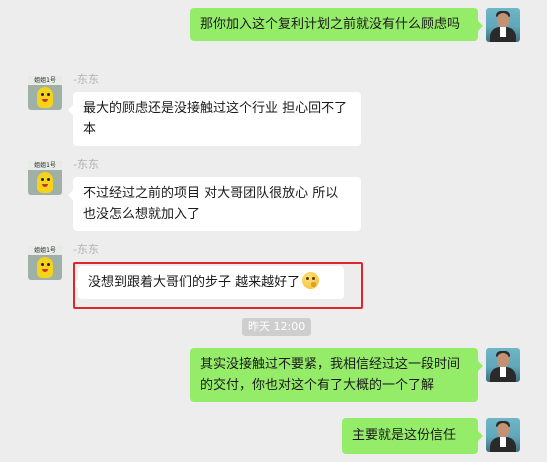 This screenshot has width=547, height=462. I want to click on message-bubble-peer: 最大的顾虑还是没接触过这个行业 担心回不了本, so click(214, 119).